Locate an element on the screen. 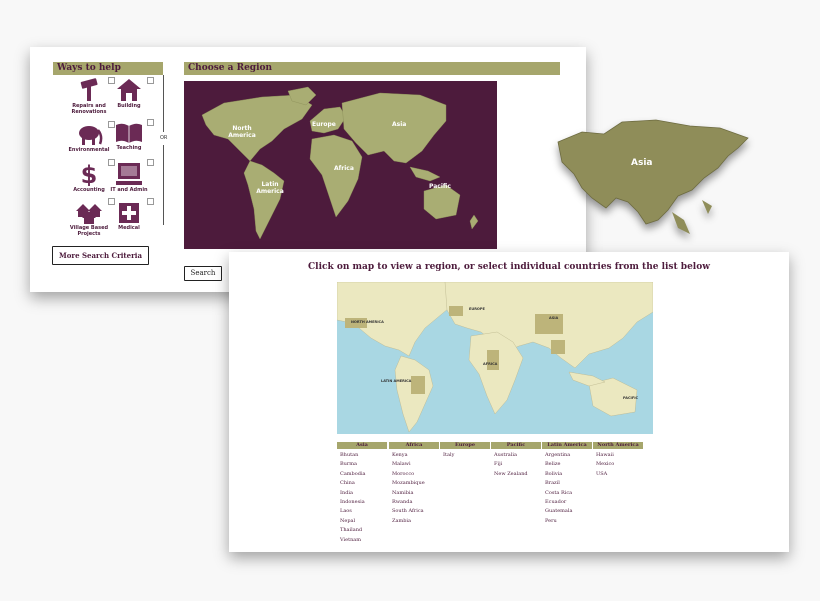  country-link: Rwanda is located at coordinates (415, 502).